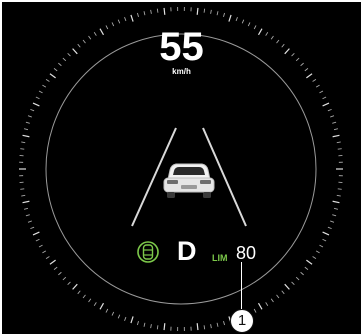 The image size is (363, 336). I want to click on speed-readout: 55, so click(181, 47).